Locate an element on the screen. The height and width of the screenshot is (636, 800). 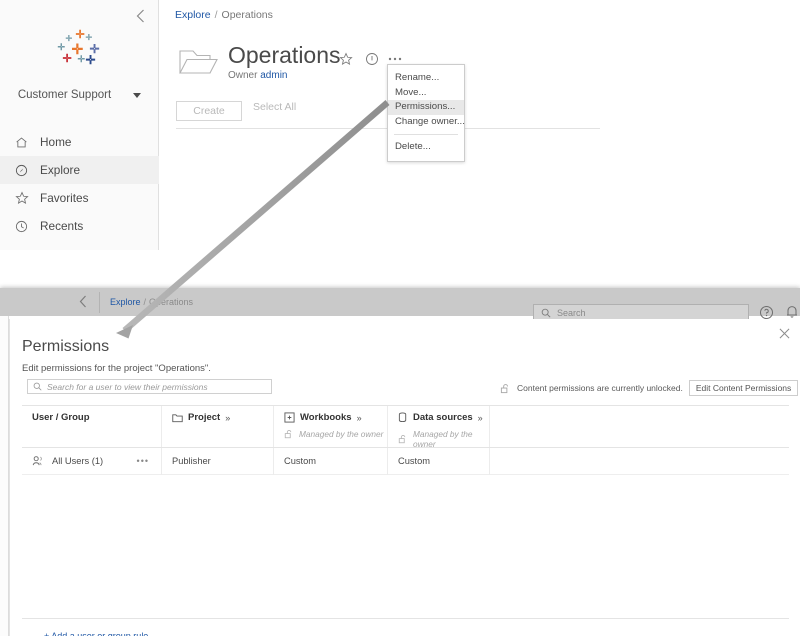
dialog-footer: + Add a user or group rule is located at coordinates (405, 627).